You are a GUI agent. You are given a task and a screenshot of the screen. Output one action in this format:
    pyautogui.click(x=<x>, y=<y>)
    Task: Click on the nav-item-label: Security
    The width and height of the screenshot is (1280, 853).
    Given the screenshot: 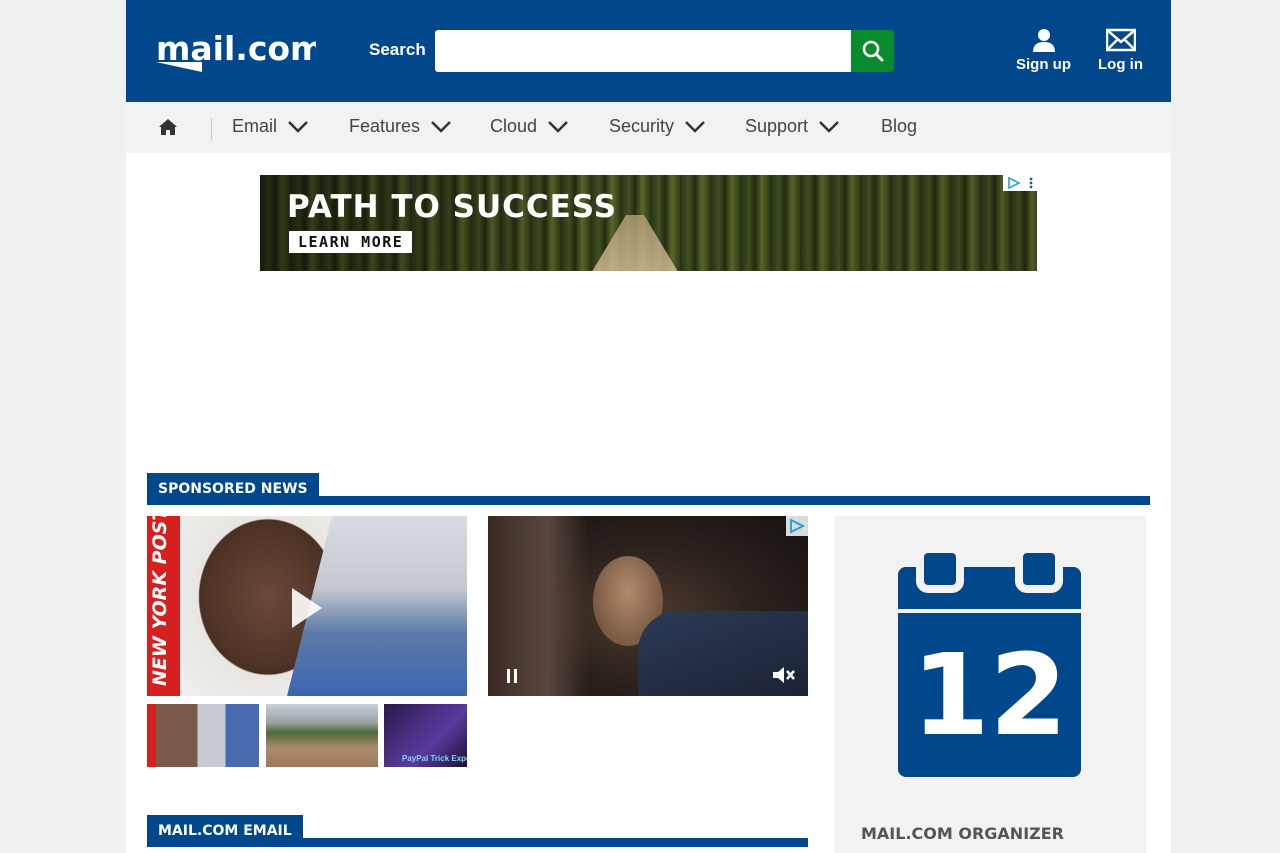 What is the action you would take?
    pyautogui.click(x=642, y=126)
    